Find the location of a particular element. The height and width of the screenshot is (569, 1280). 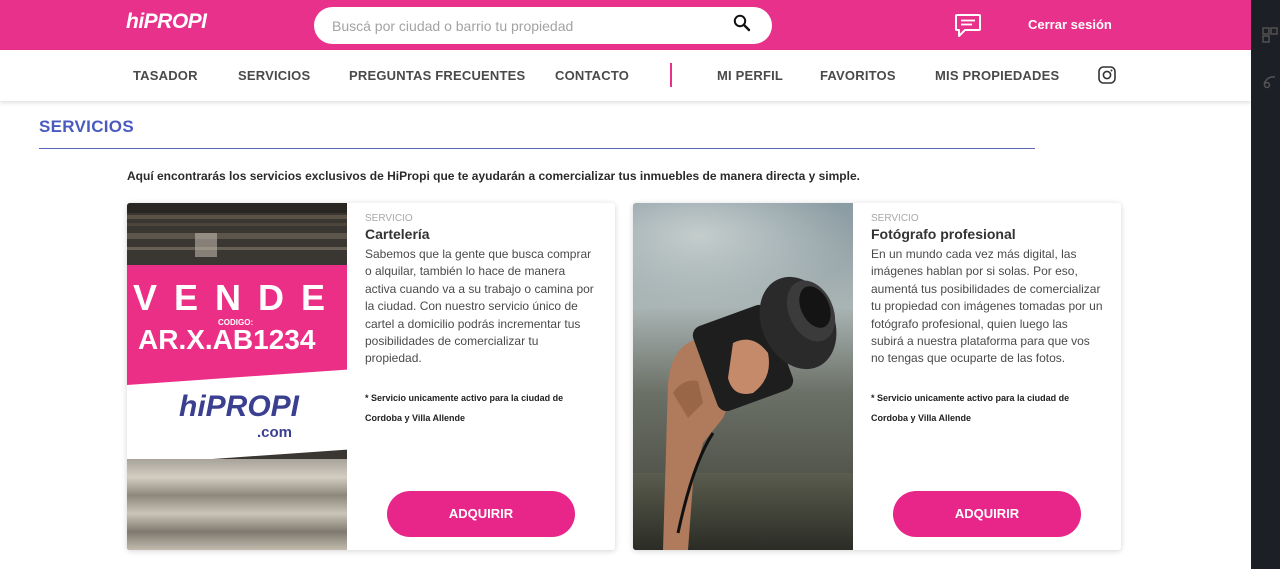

top-bar: hiPROPI Cerrar sesión is located at coordinates (625, 25).